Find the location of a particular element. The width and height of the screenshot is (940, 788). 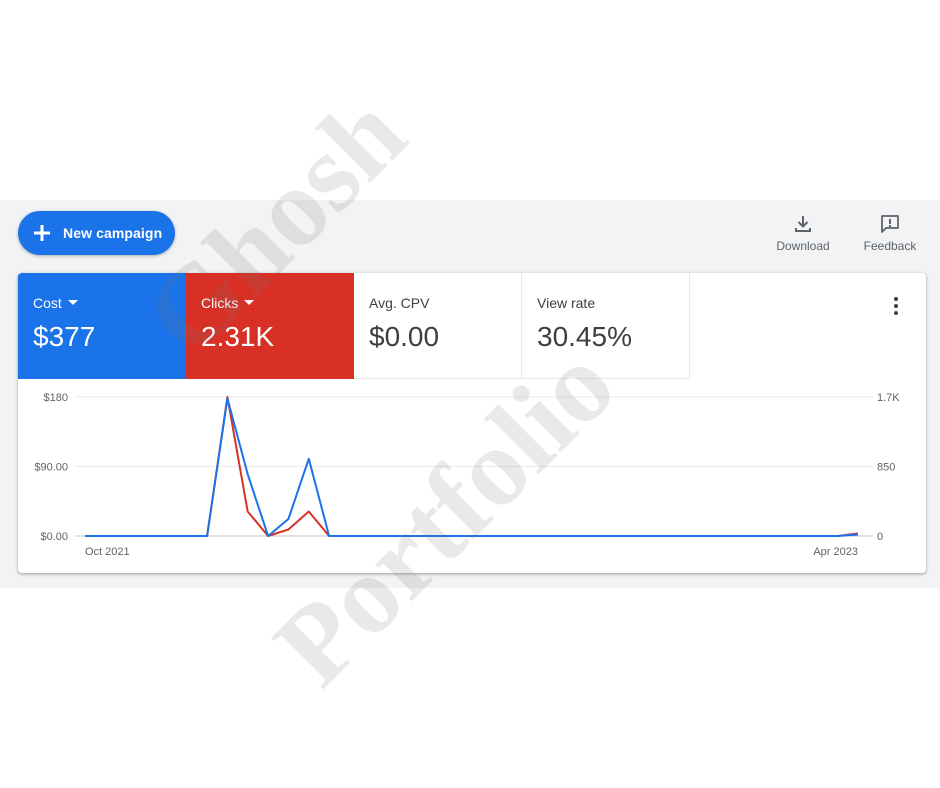

metric-value: $0.00 is located at coordinates (404, 336).